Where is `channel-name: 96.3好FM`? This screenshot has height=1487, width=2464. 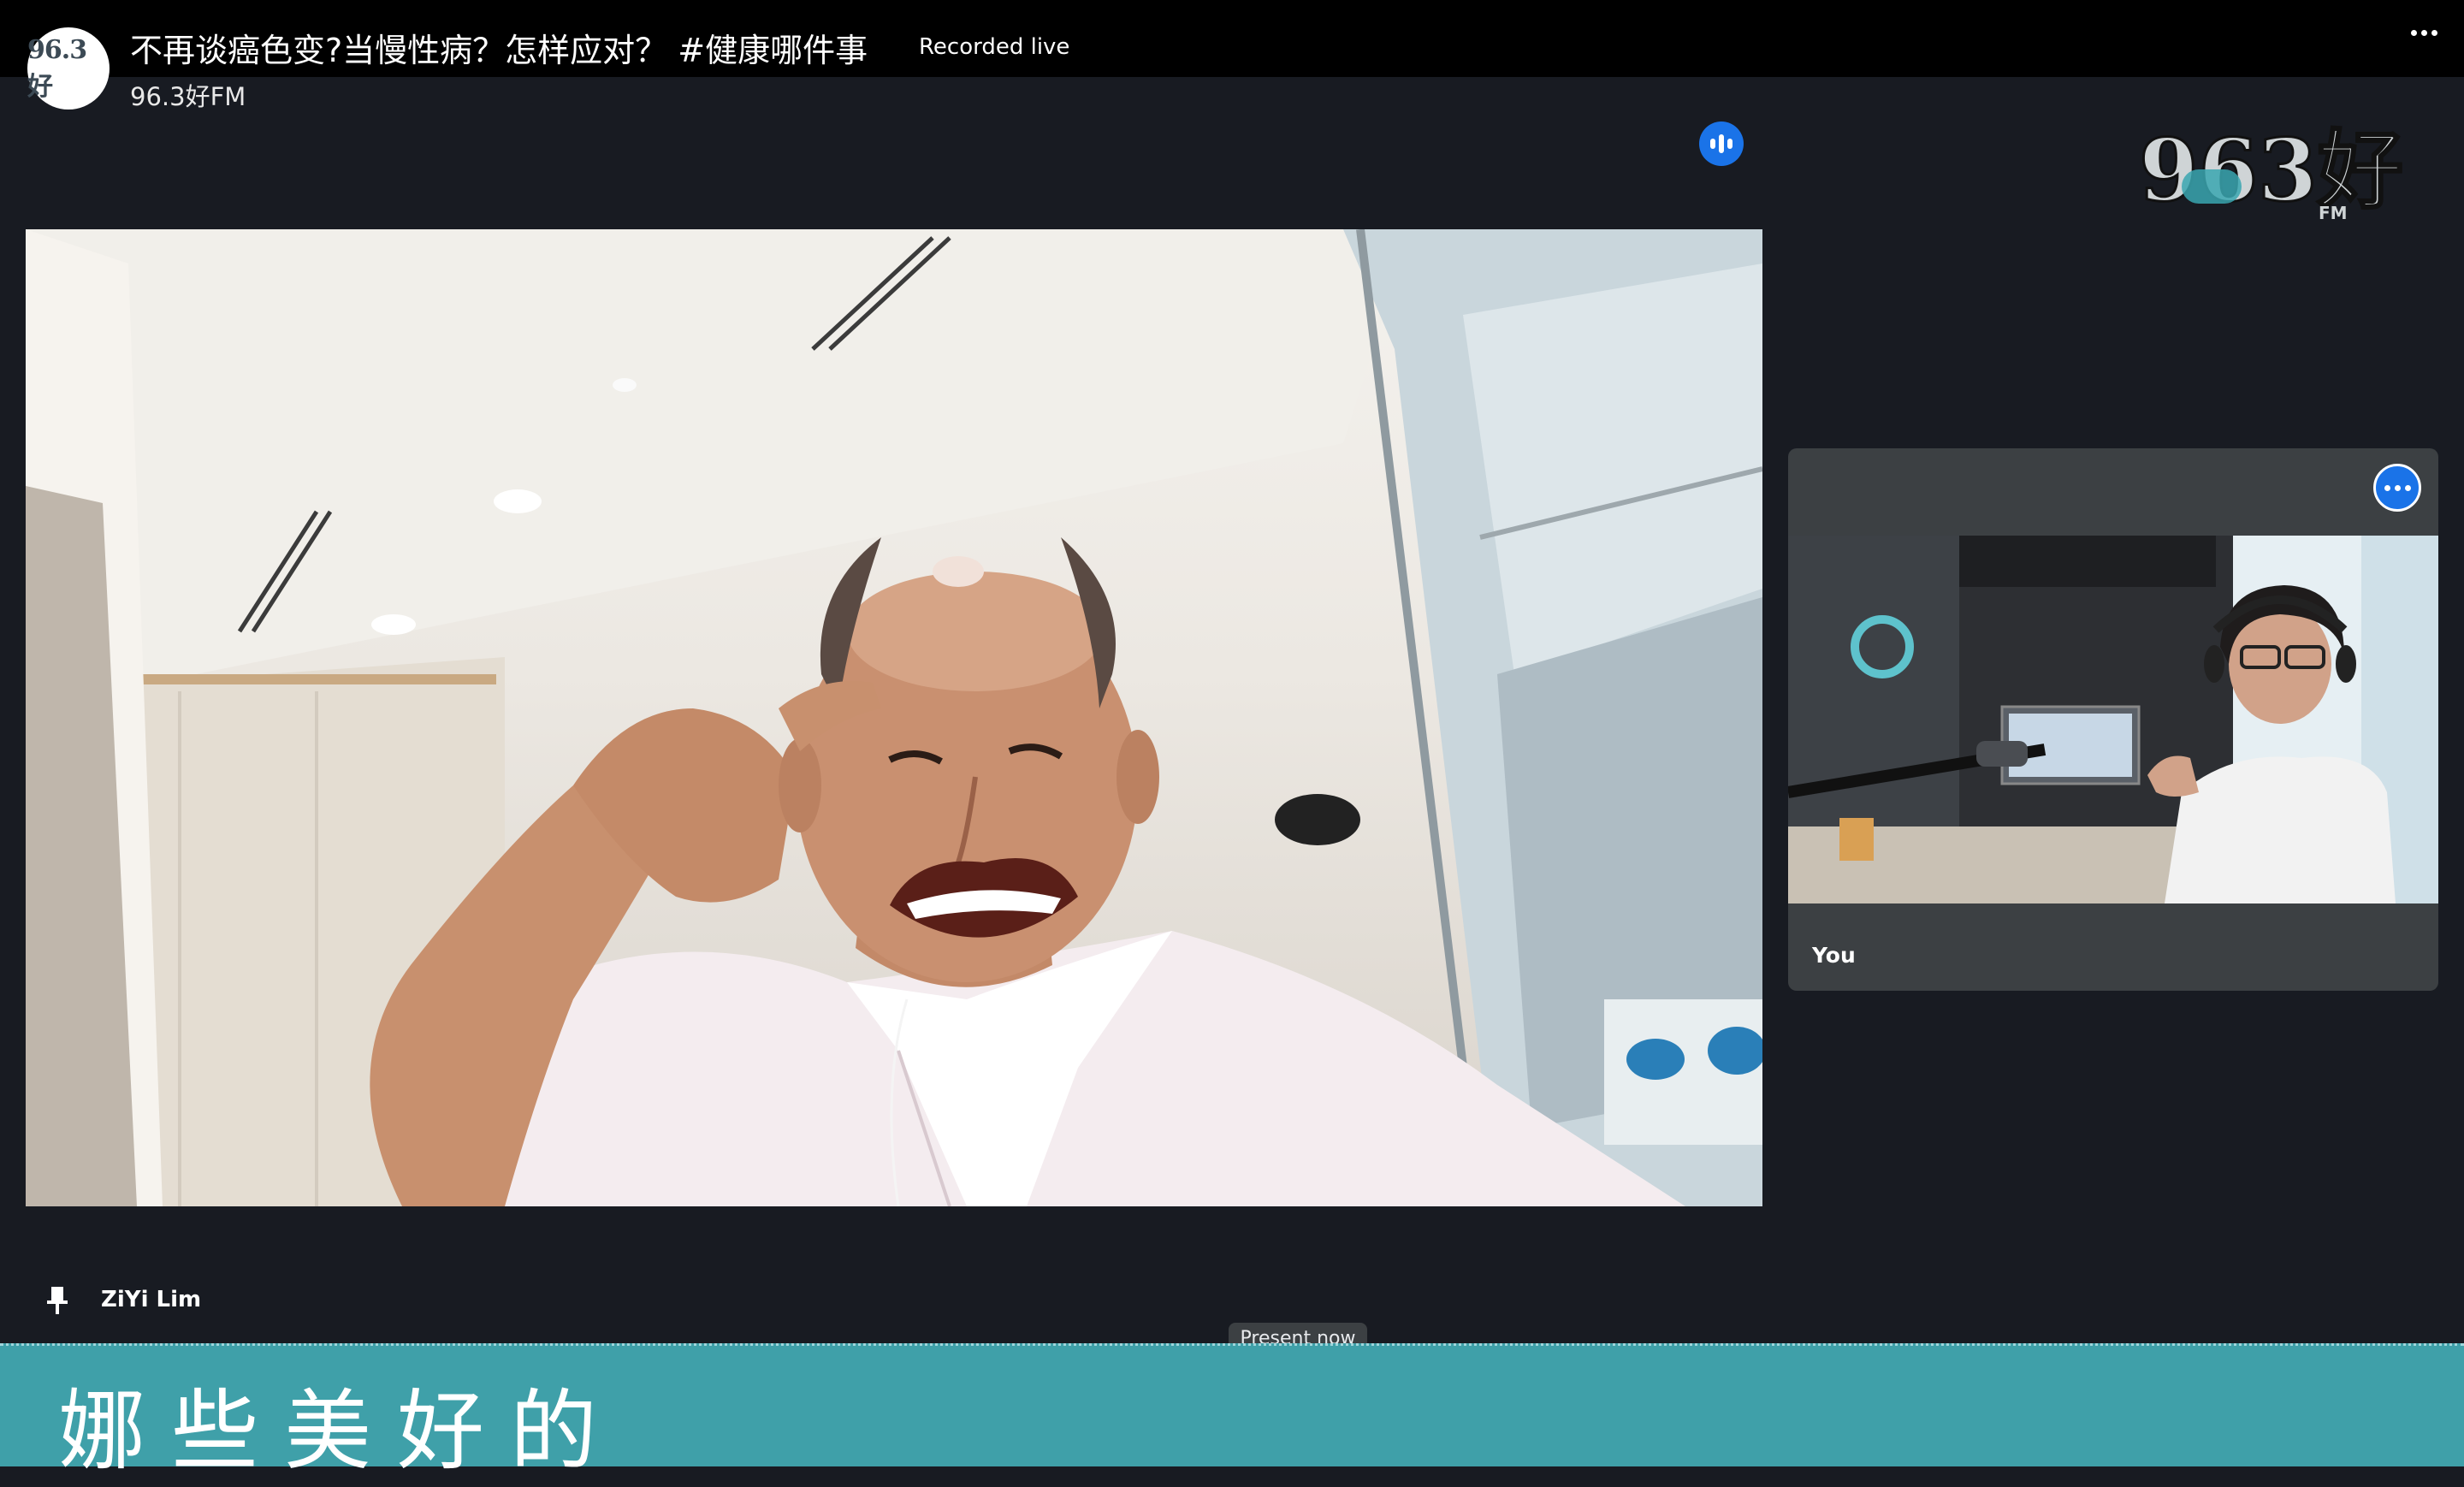 channel-name: 96.3好FM is located at coordinates (188, 95).